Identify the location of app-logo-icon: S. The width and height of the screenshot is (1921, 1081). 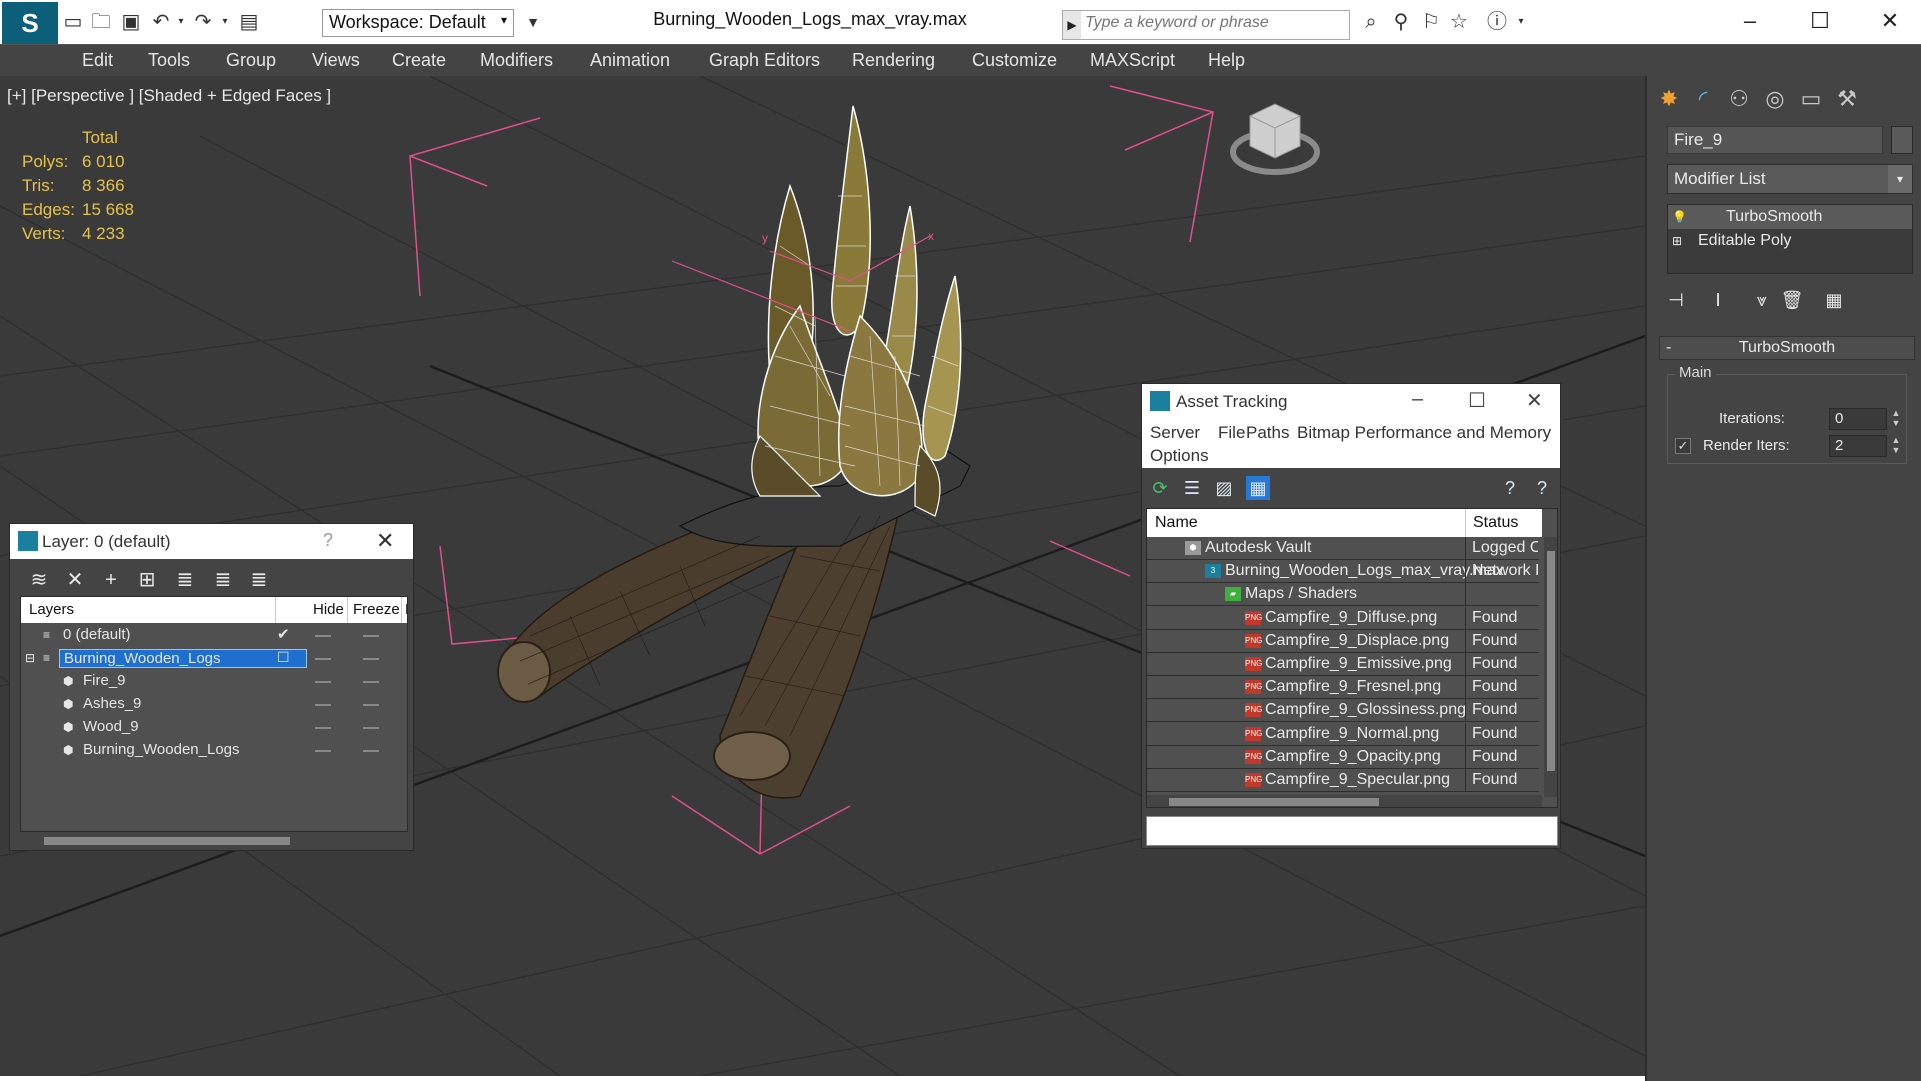
(30, 23).